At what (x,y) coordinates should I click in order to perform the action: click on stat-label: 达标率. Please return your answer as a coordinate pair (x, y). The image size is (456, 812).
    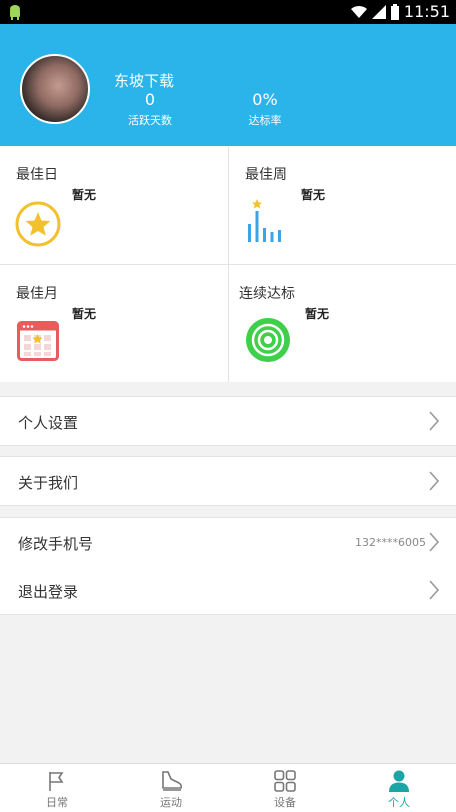
    Looking at the image, I should click on (265, 120).